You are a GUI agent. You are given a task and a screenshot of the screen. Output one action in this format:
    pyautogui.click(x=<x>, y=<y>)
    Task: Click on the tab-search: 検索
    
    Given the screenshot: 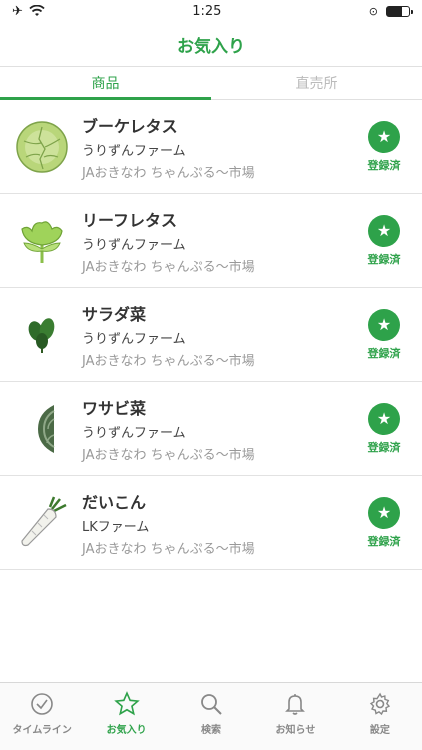 What is the action you would take?
    pyautogui.click(x=211, y=716)
    